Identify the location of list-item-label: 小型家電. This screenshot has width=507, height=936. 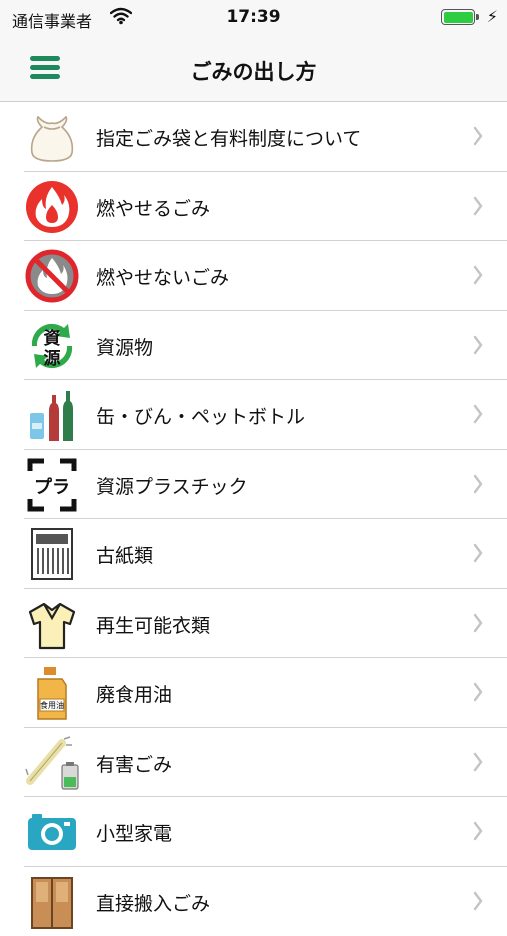
(134, 832).